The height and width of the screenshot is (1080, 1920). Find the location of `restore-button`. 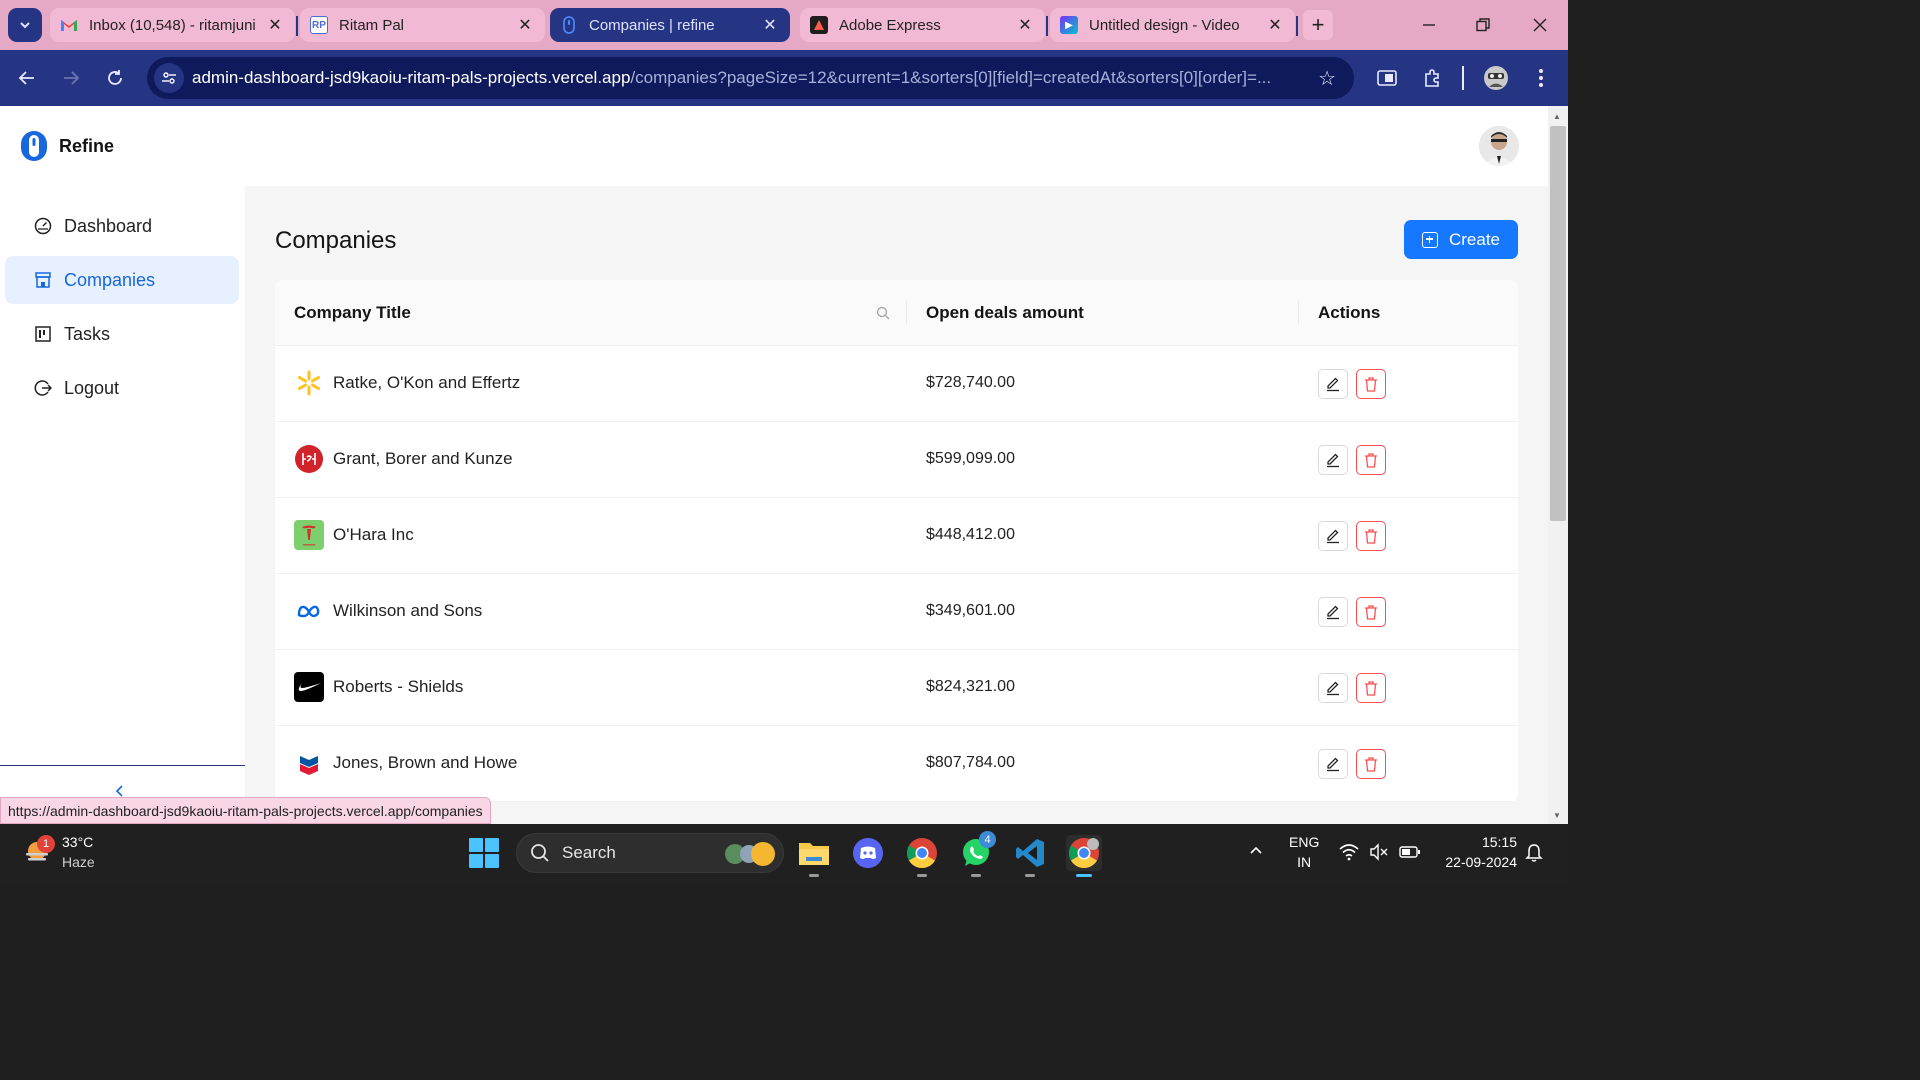

restore-button is located at coordinates (1483, 25).